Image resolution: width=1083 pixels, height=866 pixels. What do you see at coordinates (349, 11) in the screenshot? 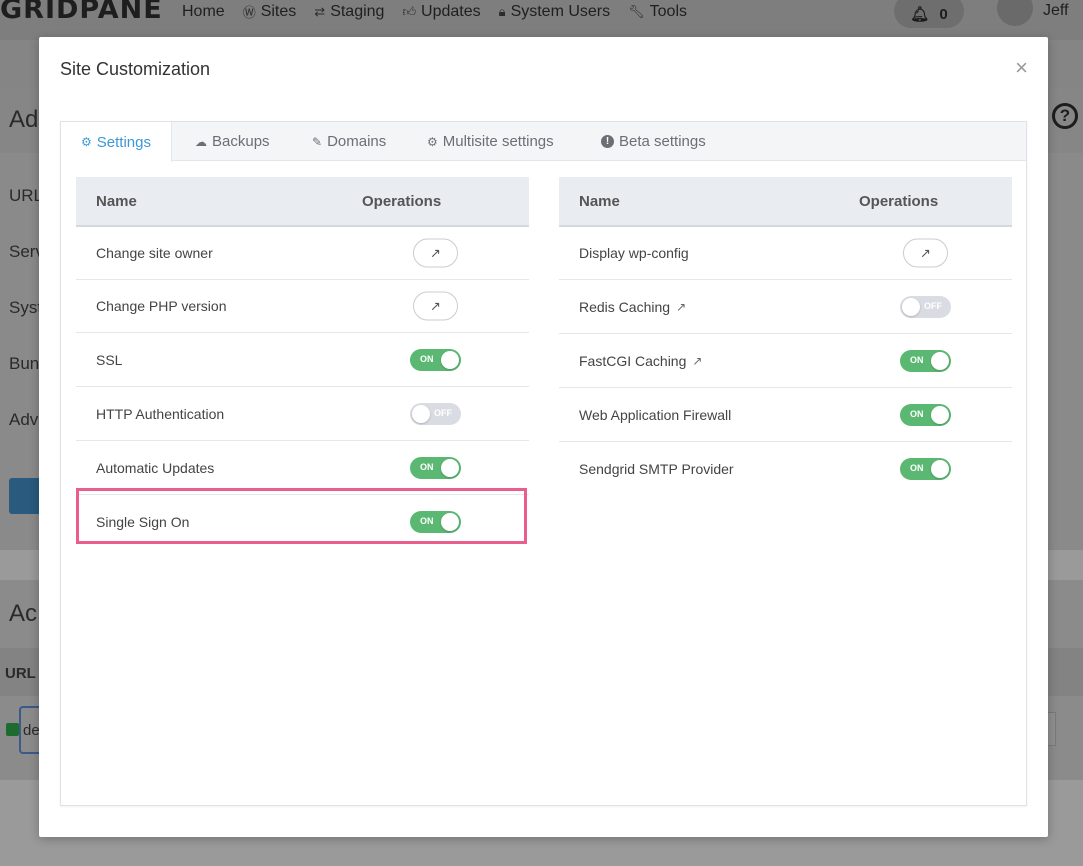
I see `nav-staging: ⇄ Staging` at bounding box center [349, 11].